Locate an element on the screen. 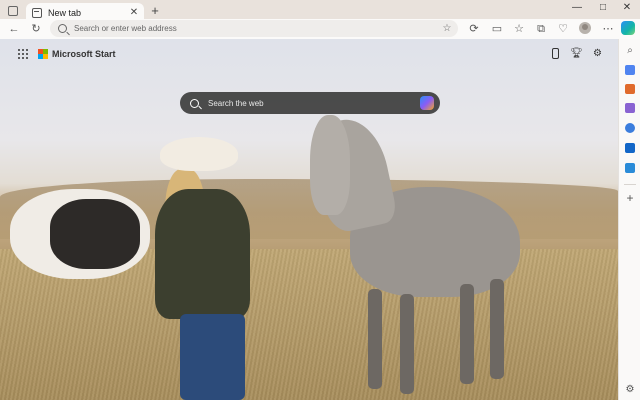  maximize-button: □ is located at coordinates (603, 9).